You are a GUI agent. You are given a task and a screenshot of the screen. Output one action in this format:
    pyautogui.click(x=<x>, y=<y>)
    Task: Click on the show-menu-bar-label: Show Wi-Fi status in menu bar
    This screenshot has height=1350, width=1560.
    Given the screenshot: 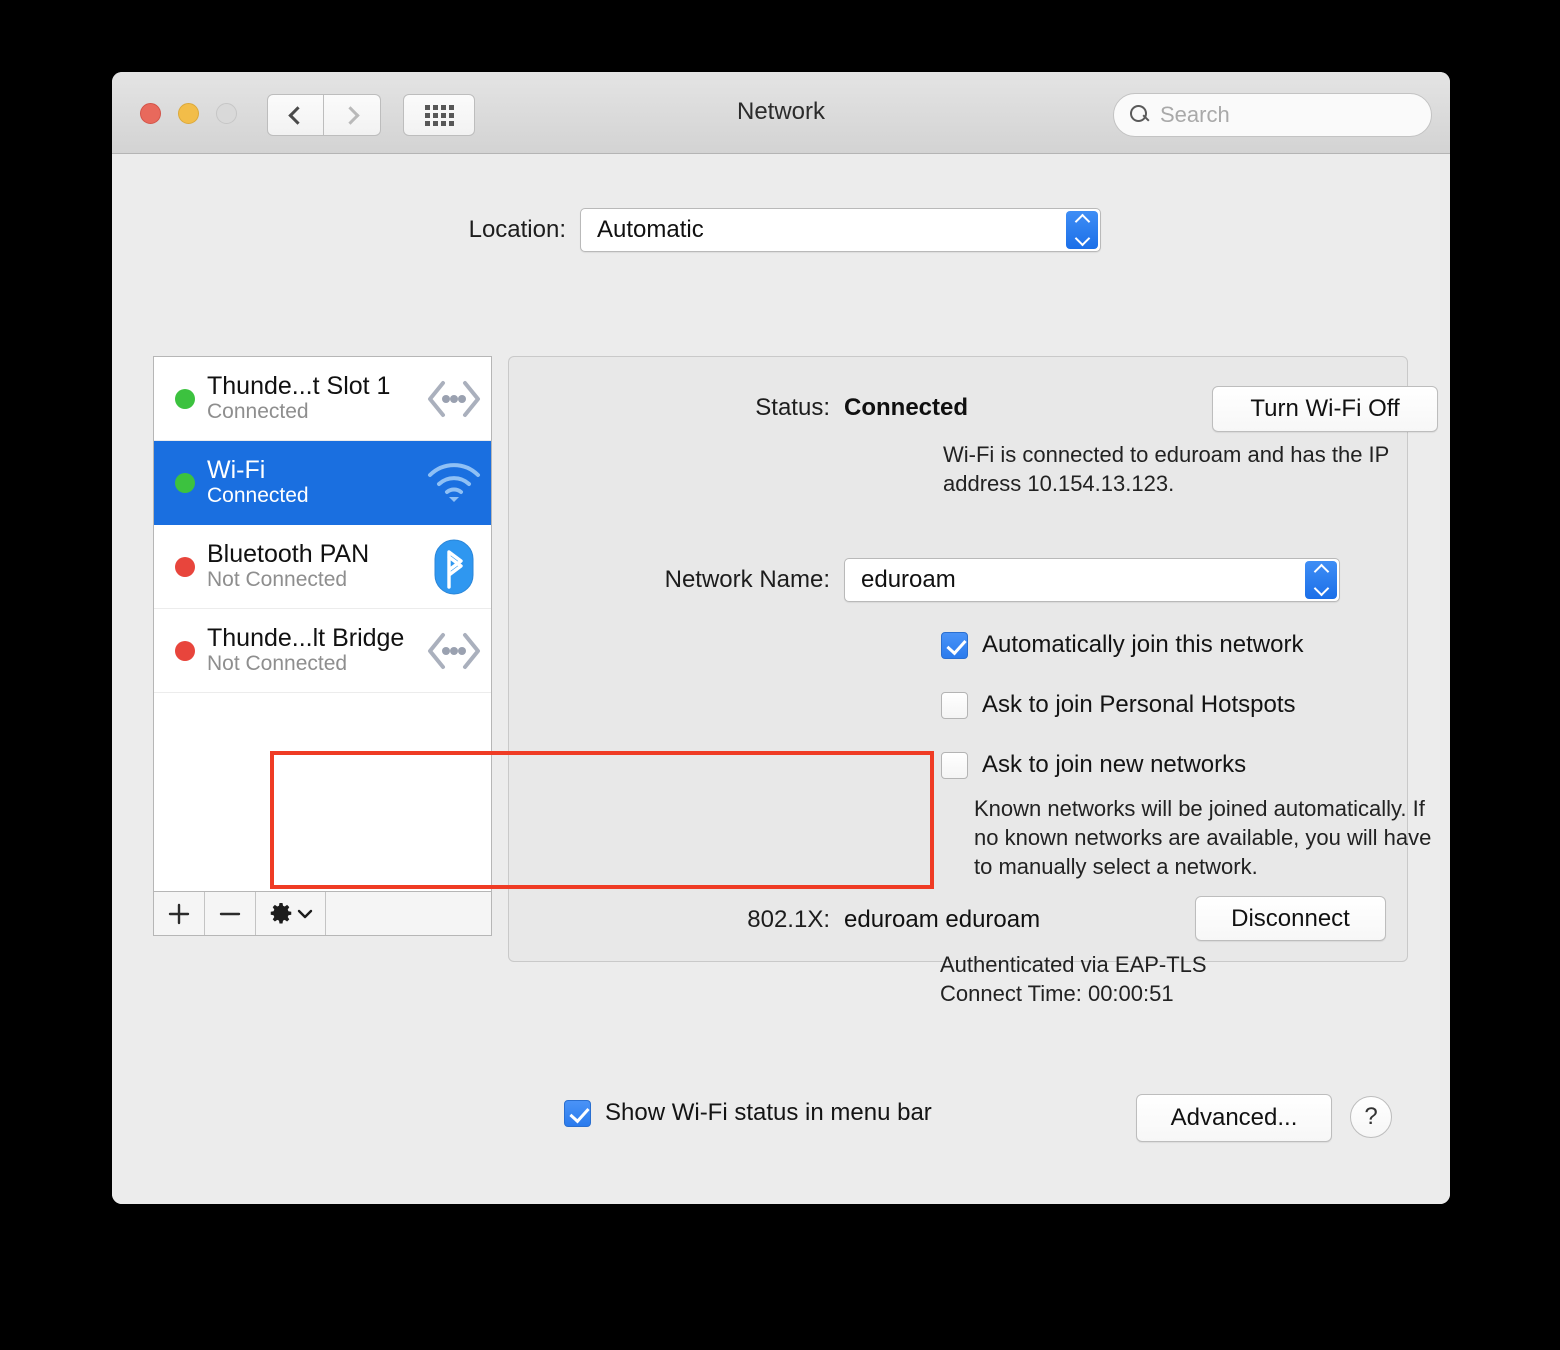 What is the action you would take?
    pyautogui.click(x=768, y=1112)
    